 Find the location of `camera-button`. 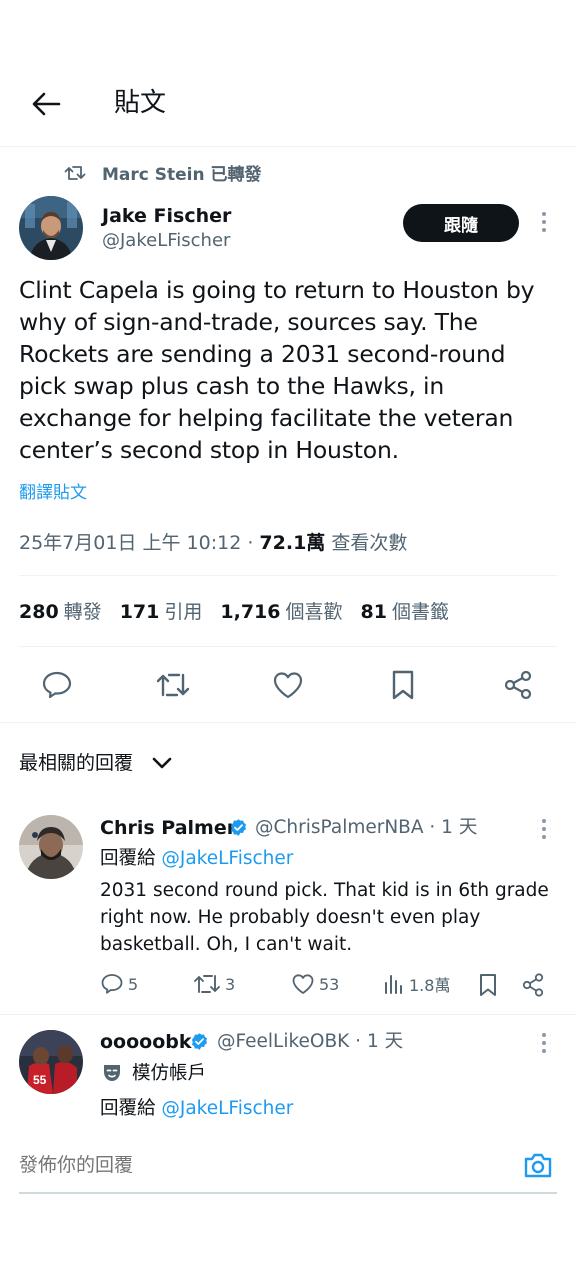

camera-button is located at coordinates (538, 1165).